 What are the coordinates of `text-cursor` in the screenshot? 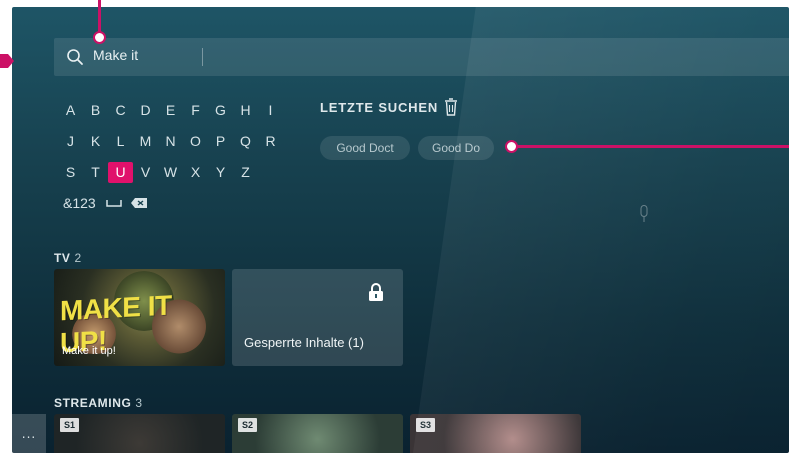 It's located at (202, 57).